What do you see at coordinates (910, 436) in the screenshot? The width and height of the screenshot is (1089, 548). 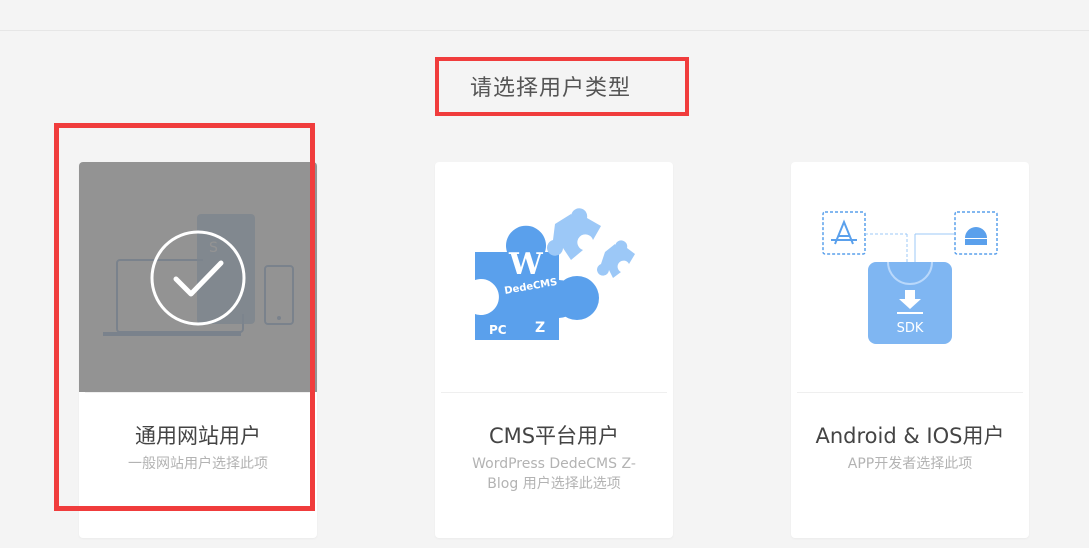 I see `card-title: Android & IOS用户` at bounding box center [910, 436].